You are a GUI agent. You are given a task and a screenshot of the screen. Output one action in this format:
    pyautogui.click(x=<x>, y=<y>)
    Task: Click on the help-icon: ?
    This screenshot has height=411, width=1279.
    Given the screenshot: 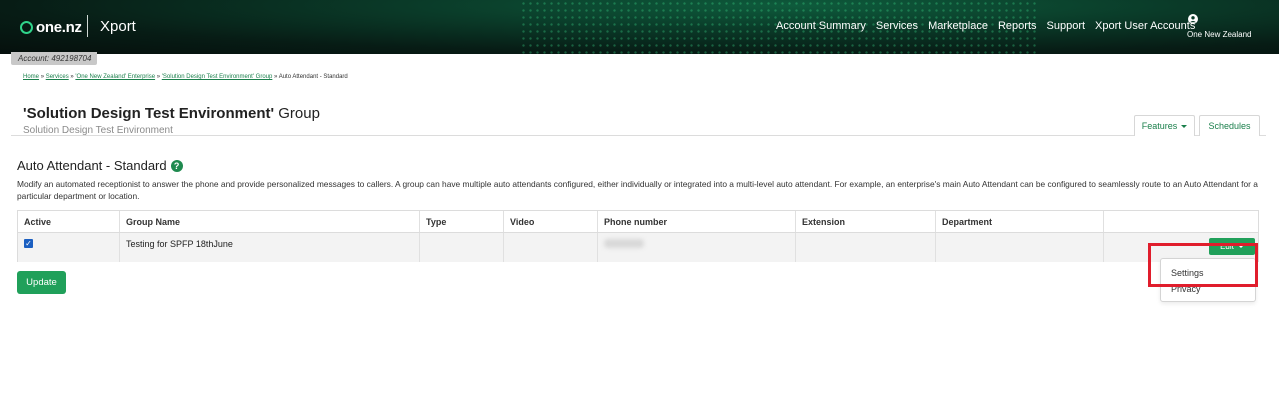 What is the action you would take?
    pyautogui.click(x=176, y=165)
    